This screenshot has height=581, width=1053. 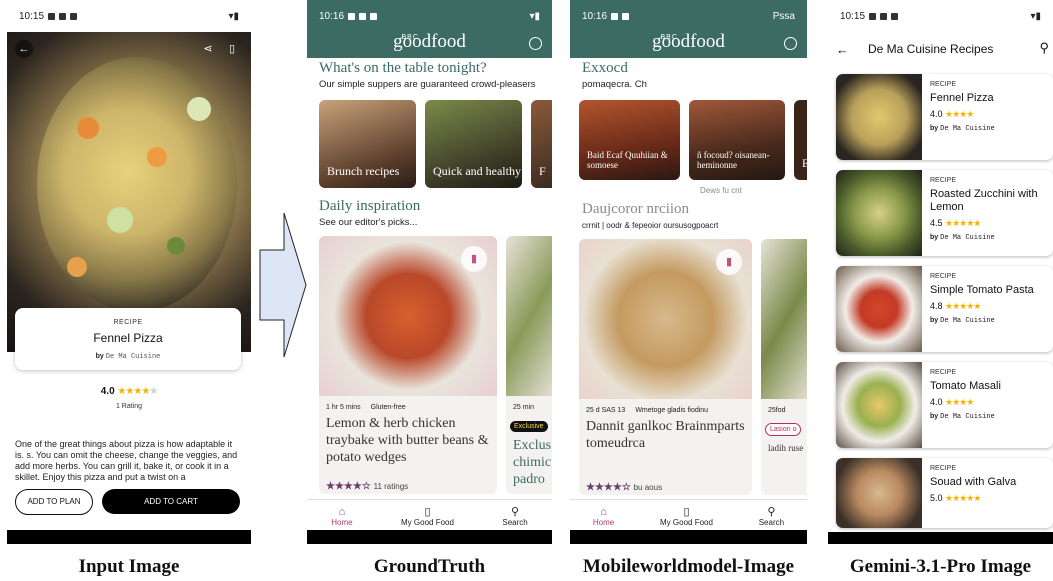 What do you see at coordinates (786, 448) in the screenshot?
I see `recipe-title: ladih ruse` at bounding box center [786, 448].